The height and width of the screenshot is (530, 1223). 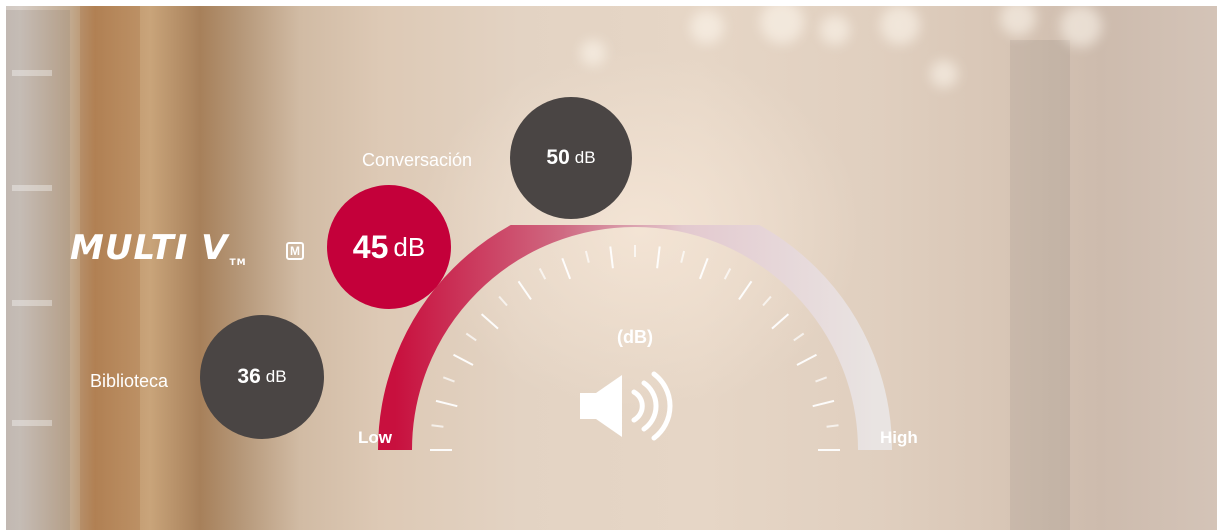 I want to click on conversation-value: 50, so click(x=558, y=157).